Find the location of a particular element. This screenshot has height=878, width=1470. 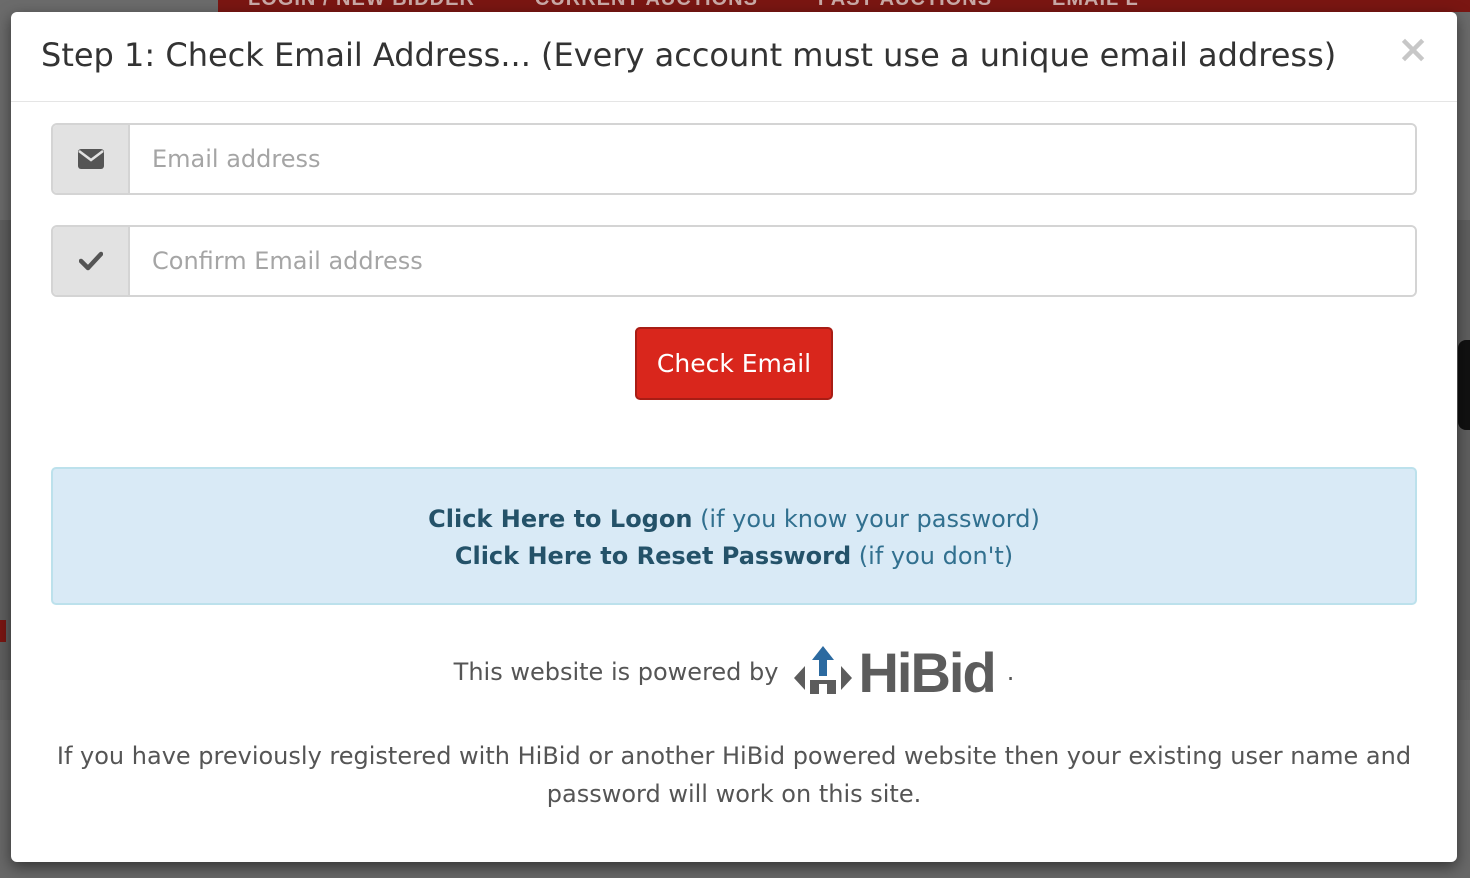

close-button: × is located at coordinates (1413, 49).